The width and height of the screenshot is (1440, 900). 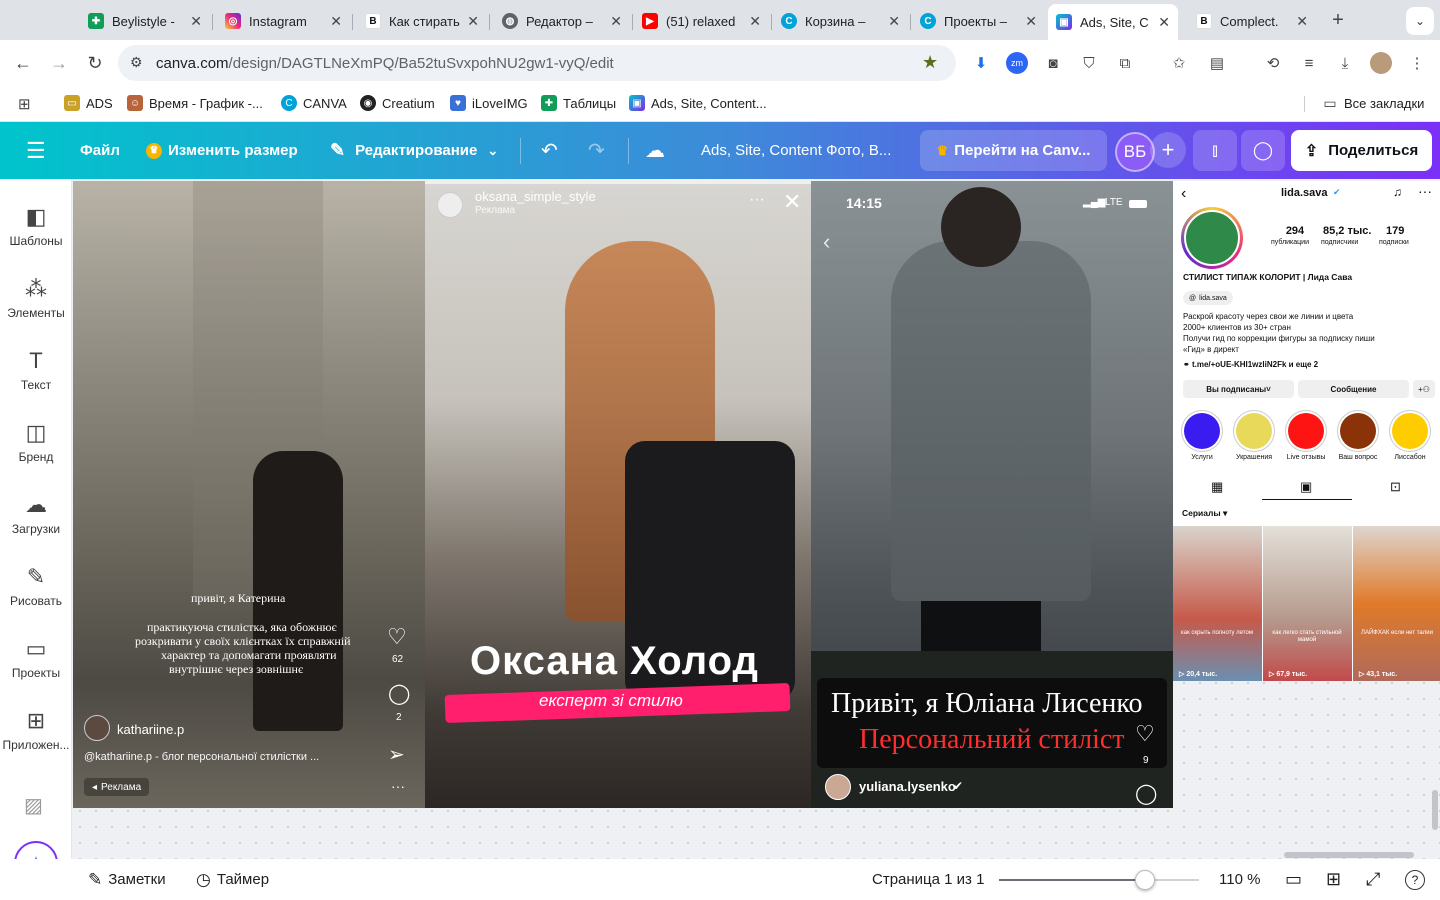 What do you see at coordinates (232, 879) in the screenshot?
I see `timer-button: ◷ Таймер` at bounding box center [232, 879].